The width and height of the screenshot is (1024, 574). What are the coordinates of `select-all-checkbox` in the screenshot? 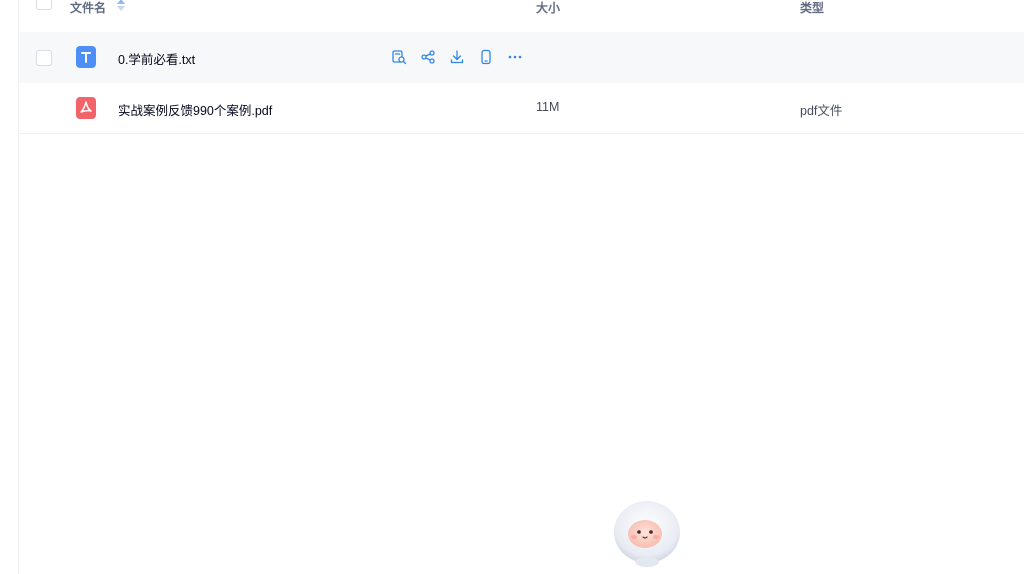 It's located at (44, 5).